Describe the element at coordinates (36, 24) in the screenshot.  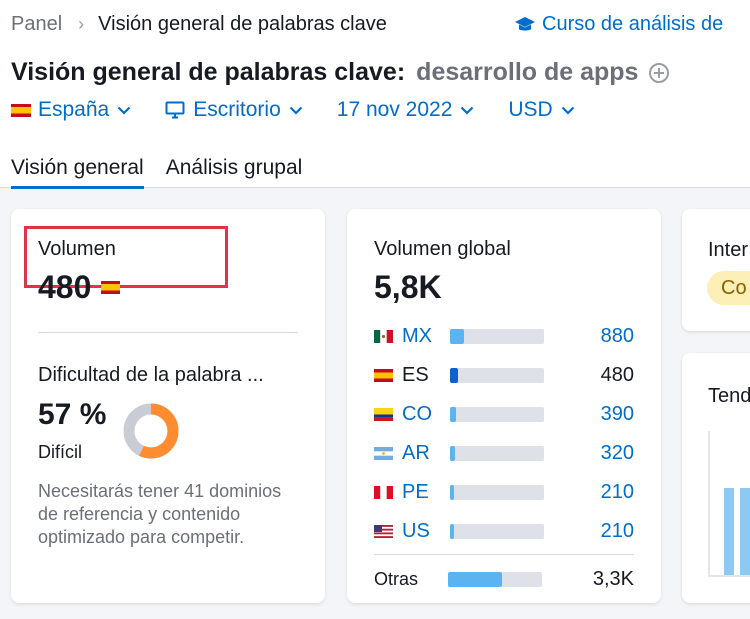
I see `breadcrumb-panel-link: Panel` at that location.